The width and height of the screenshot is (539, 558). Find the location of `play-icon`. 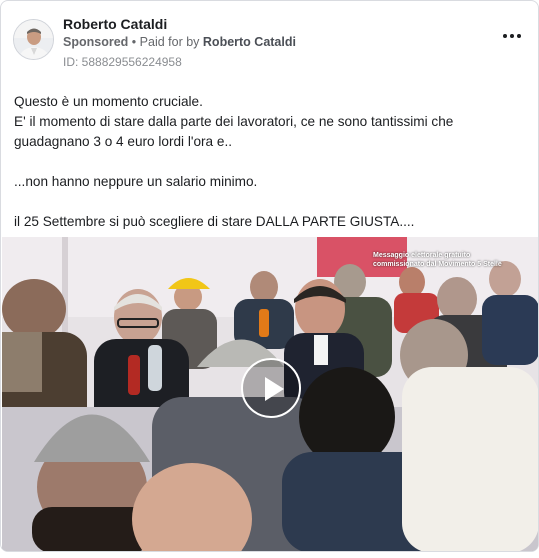

play-icon is located at coordinates (271, 388).